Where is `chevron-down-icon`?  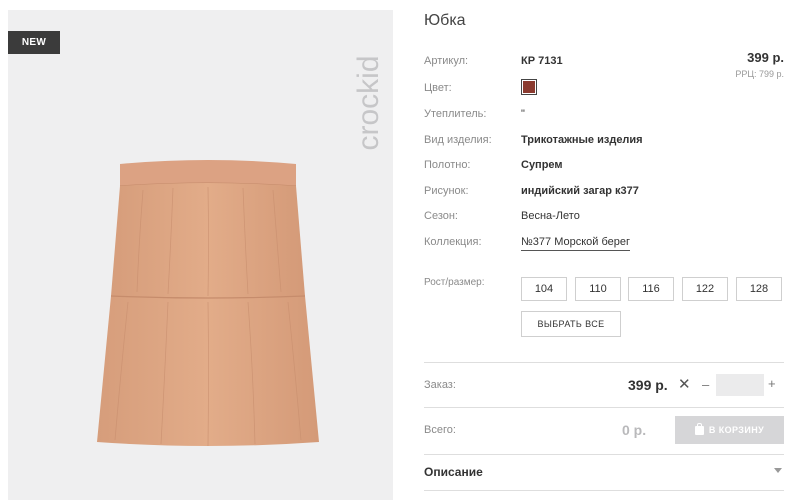
chevron-down-icon is located at coordinates (778, 470).